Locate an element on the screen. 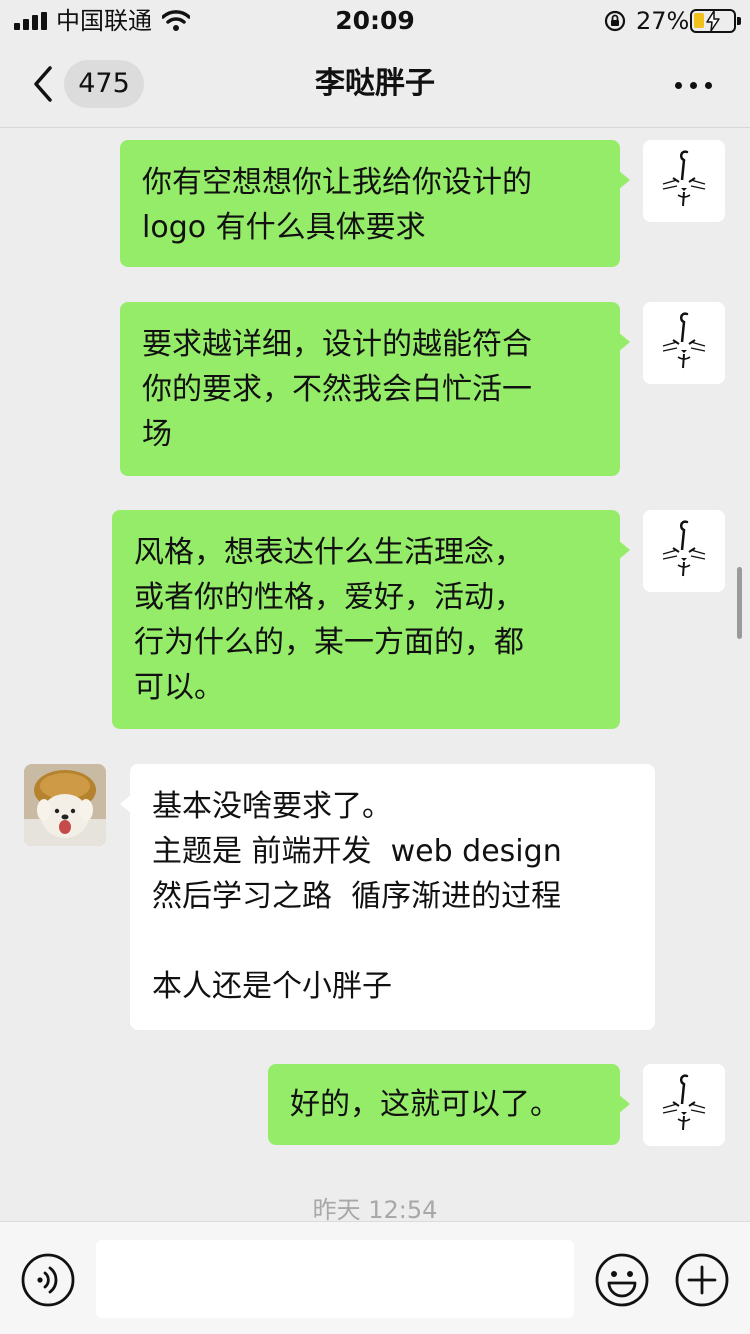  ellipsis-icon is located at coordinates (694, 84).